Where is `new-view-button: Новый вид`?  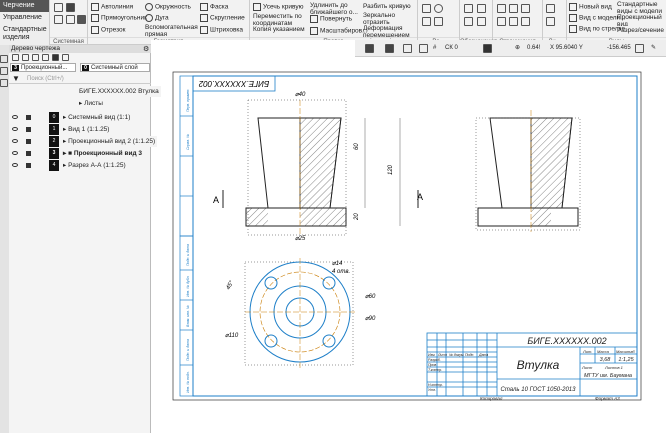
new-view-button: Новый вид is located at coordinates (590, 7).